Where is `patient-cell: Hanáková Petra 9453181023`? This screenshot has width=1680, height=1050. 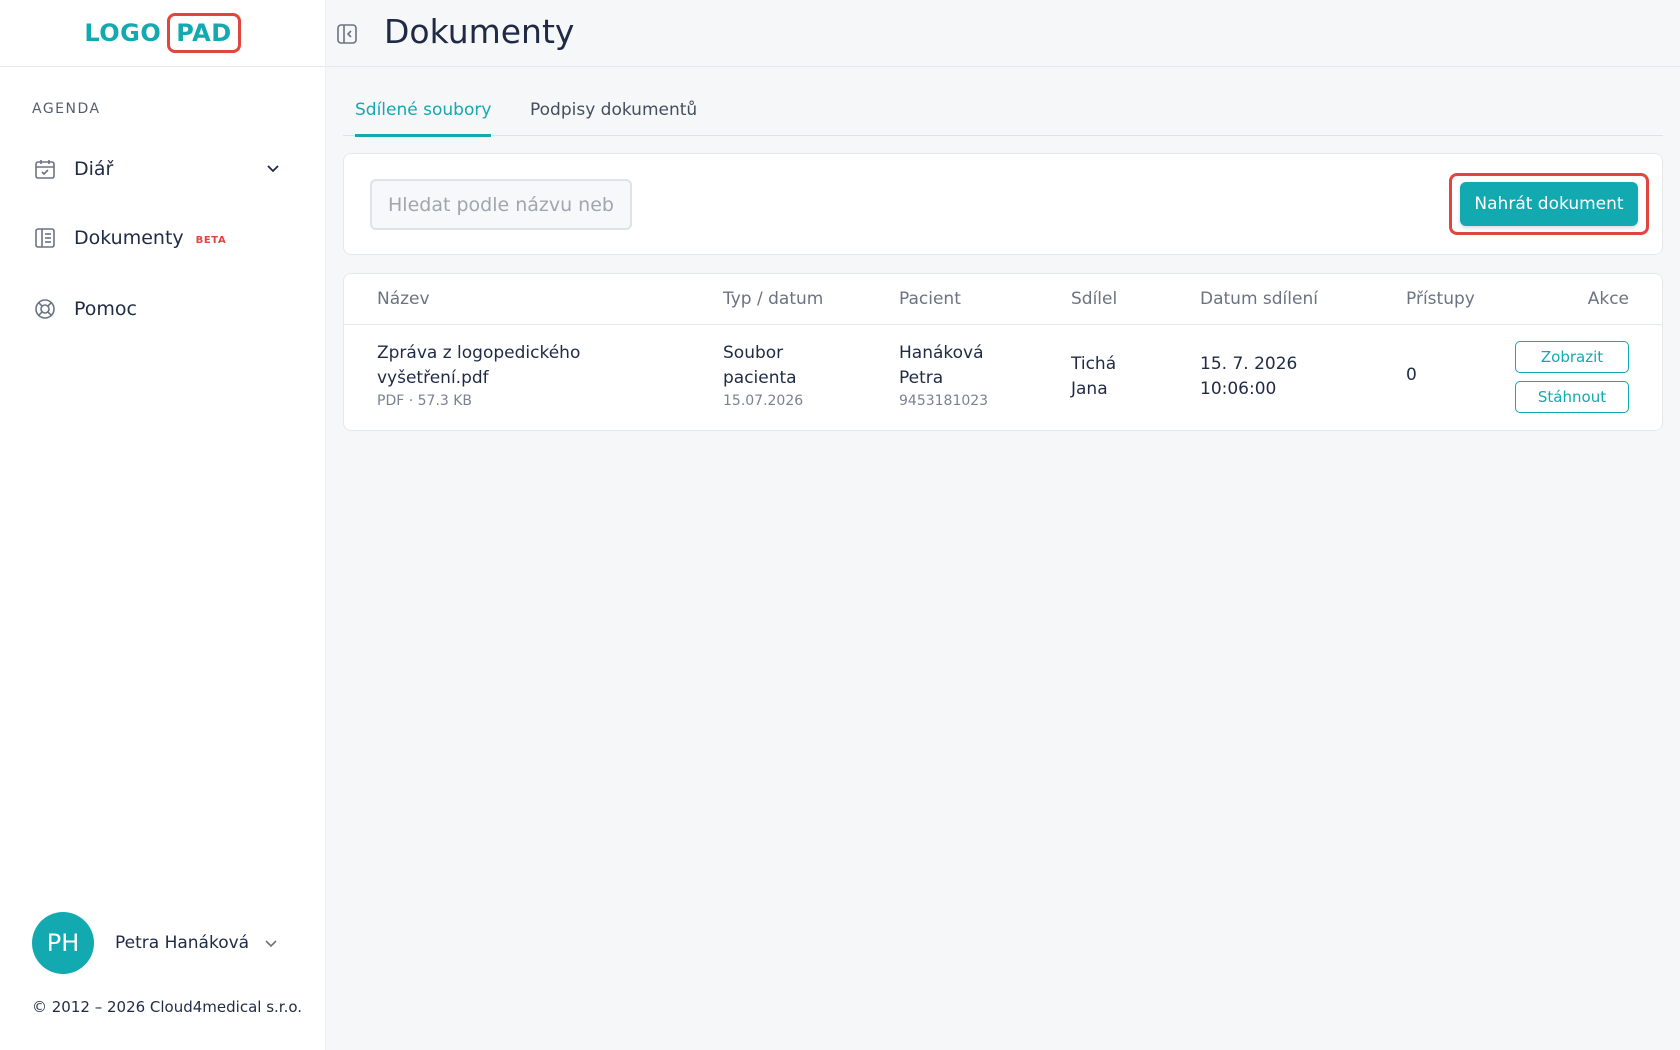 patient-cell: Hanáková Petra 9453181023 is located at coordinates (943, 376).